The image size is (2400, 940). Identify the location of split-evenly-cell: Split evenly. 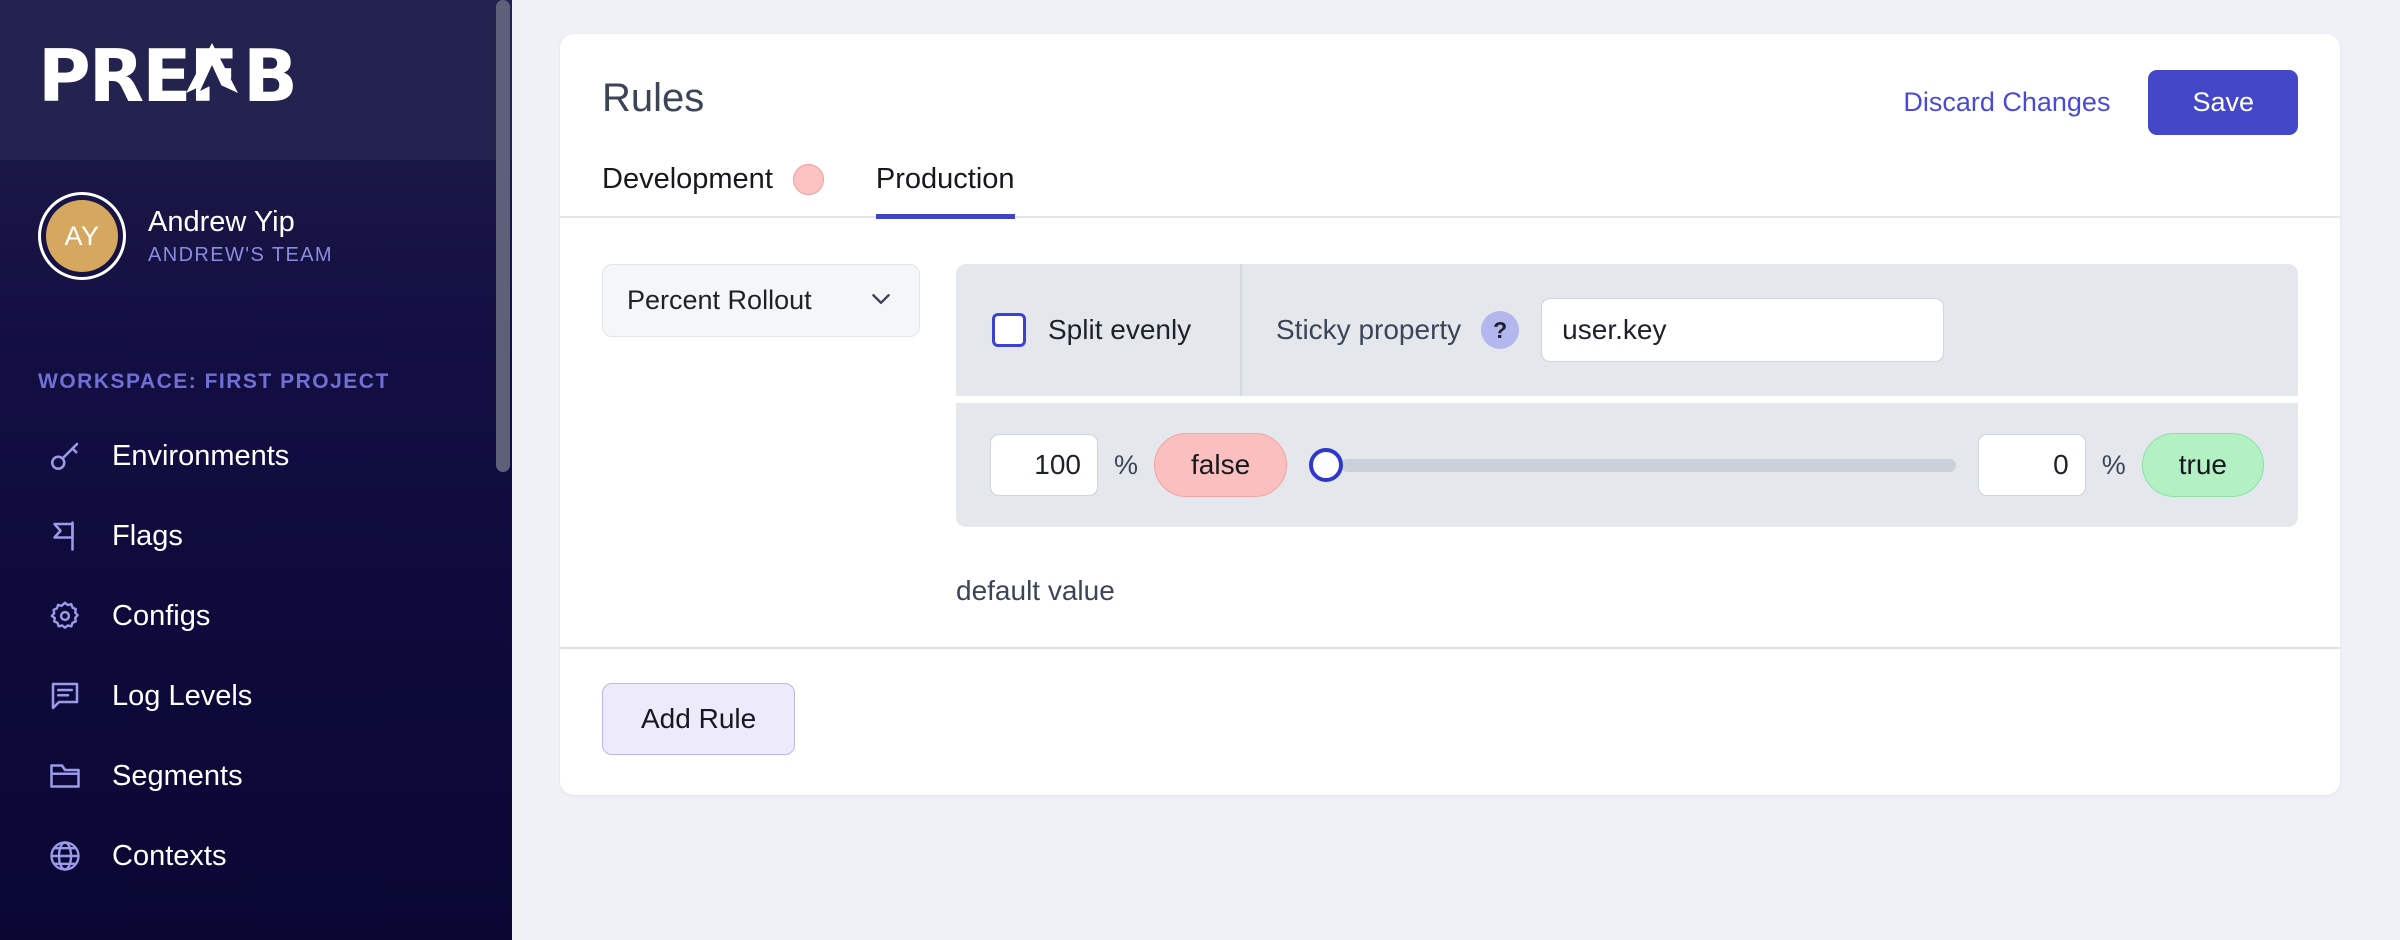
(1099, 330).